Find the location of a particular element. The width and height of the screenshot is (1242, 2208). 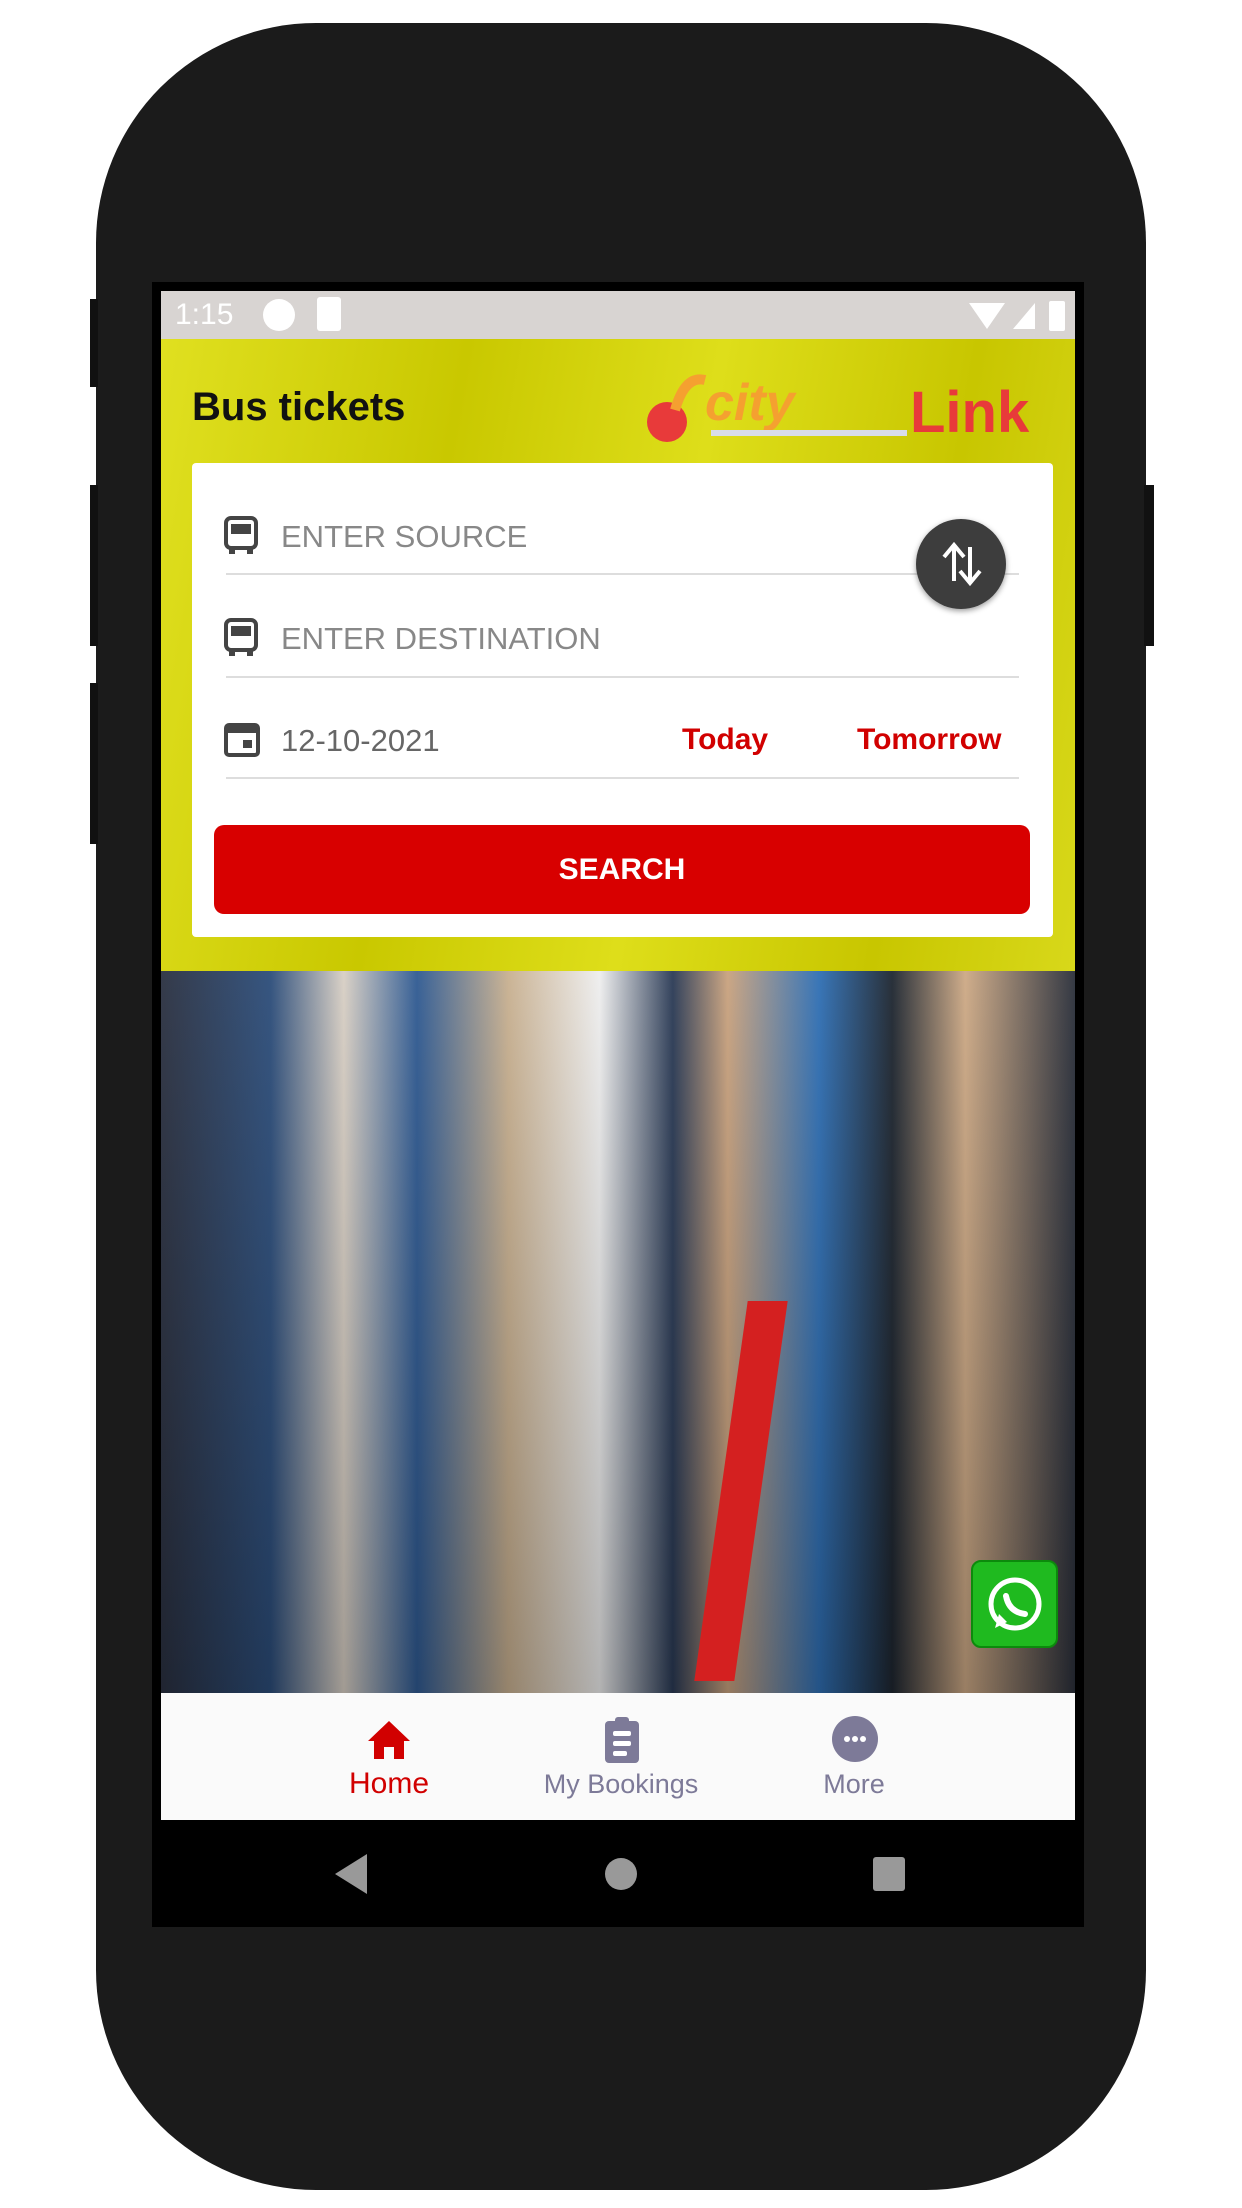

svg-text: city is located at coordinates (751, 403).